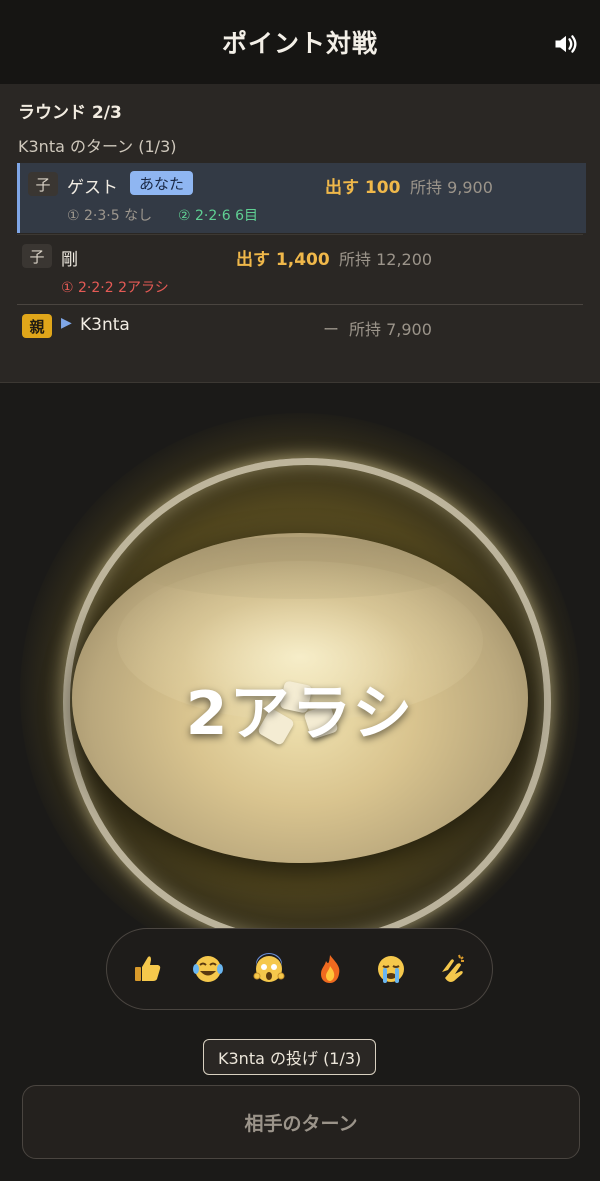 The width and height of the screenshot is (600, 1181). What do you see at coordinates (70, 113) in the screenshot?
I see `round-indicator: ラウンド 2/3` at bounding box center [70, 113].